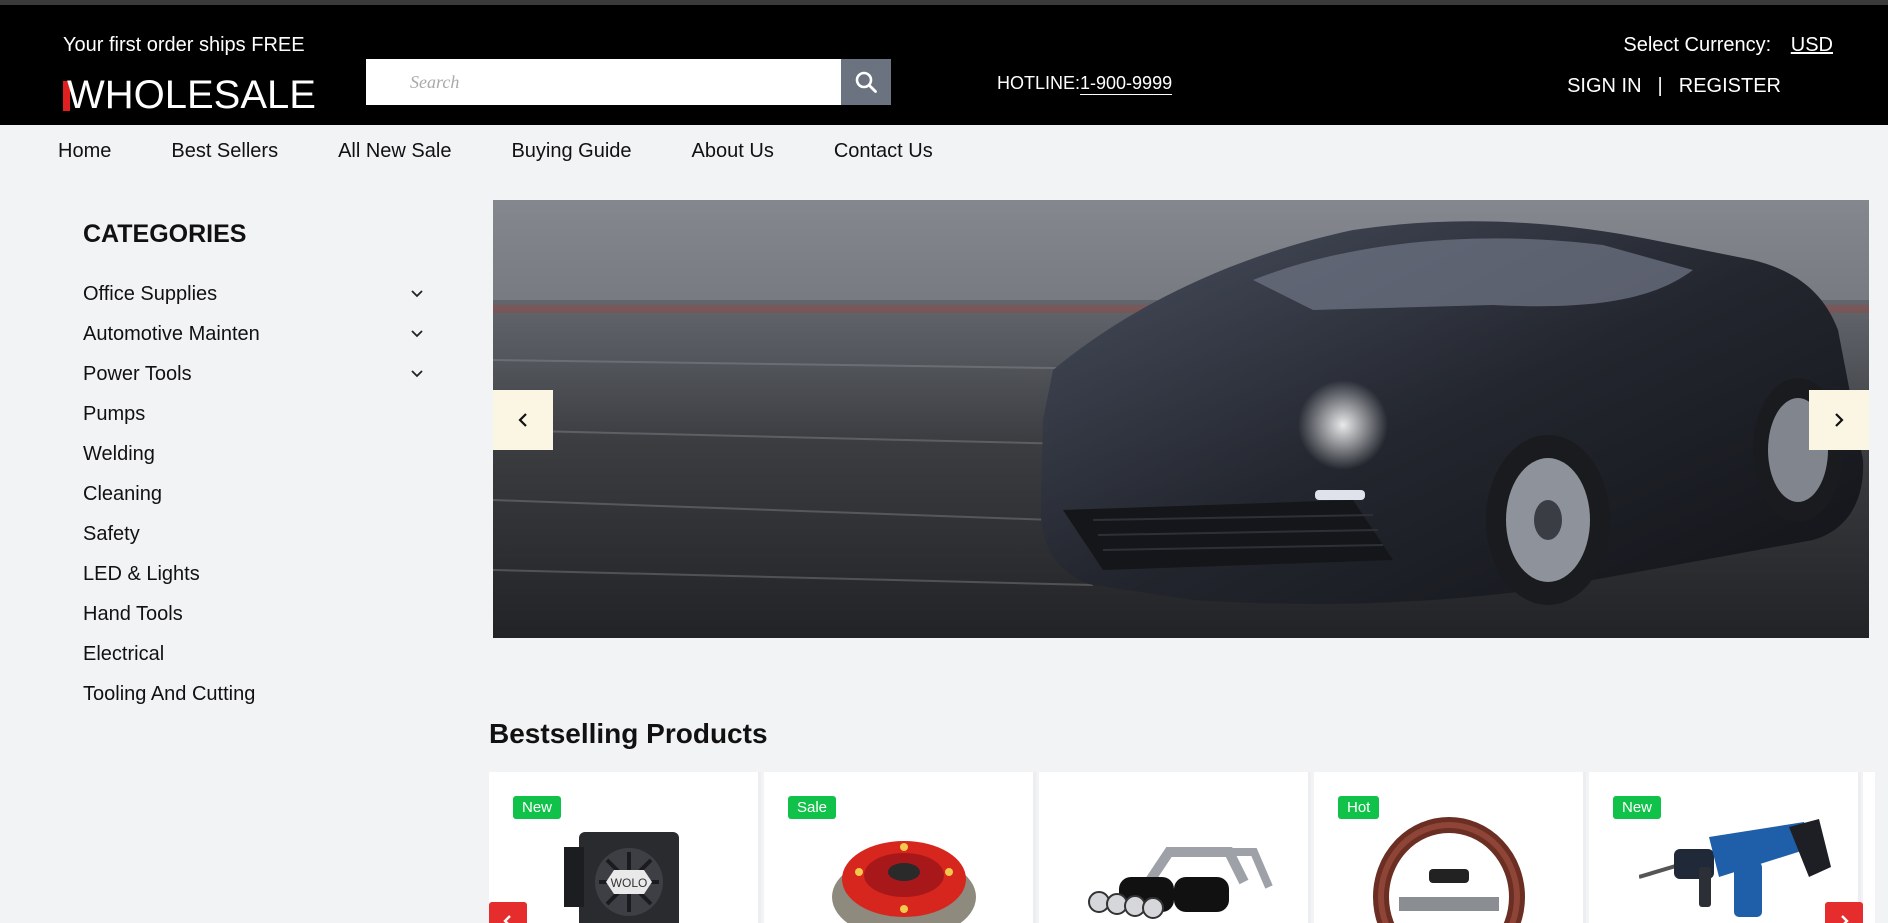  Describe the element at coordinates (1359, 807) in the screenshot. I see `product-badge: Hot` at that location.